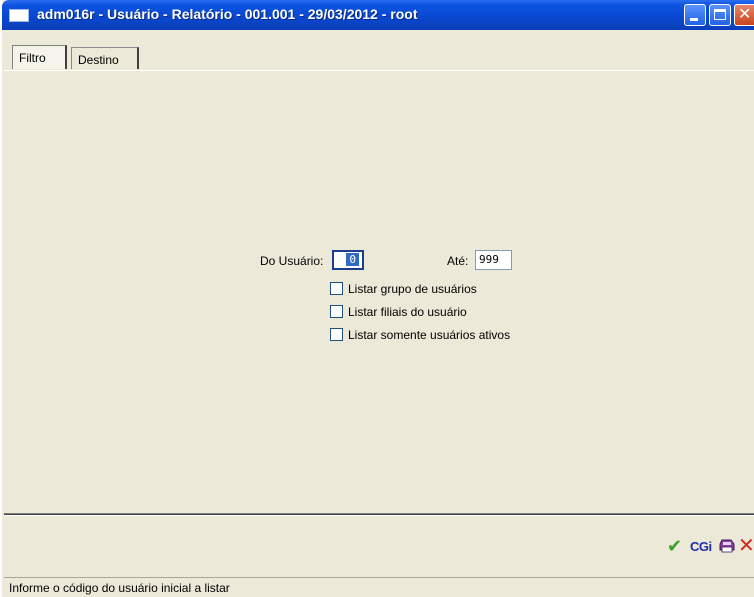  What do you see at coordinates (458, 261) in the screenshot?
I see `to-user-label: Até:` at bounding box center [458, 261].